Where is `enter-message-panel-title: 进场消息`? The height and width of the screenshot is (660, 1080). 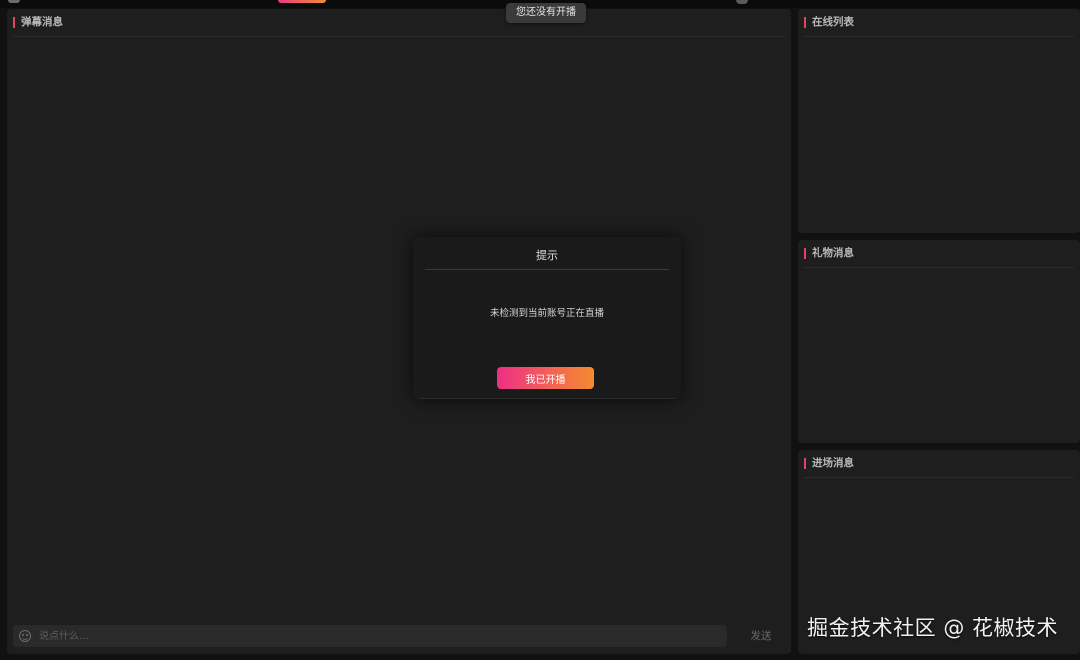
enter-message-panel-title: 进场消息 is located at coordinates (829, 463).